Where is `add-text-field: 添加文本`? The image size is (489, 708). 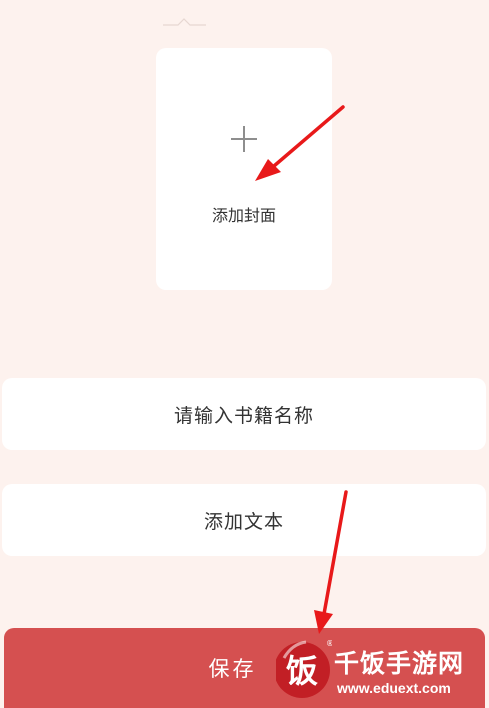 add-text-field: 添加文本 is located at coordinates (244, 520).